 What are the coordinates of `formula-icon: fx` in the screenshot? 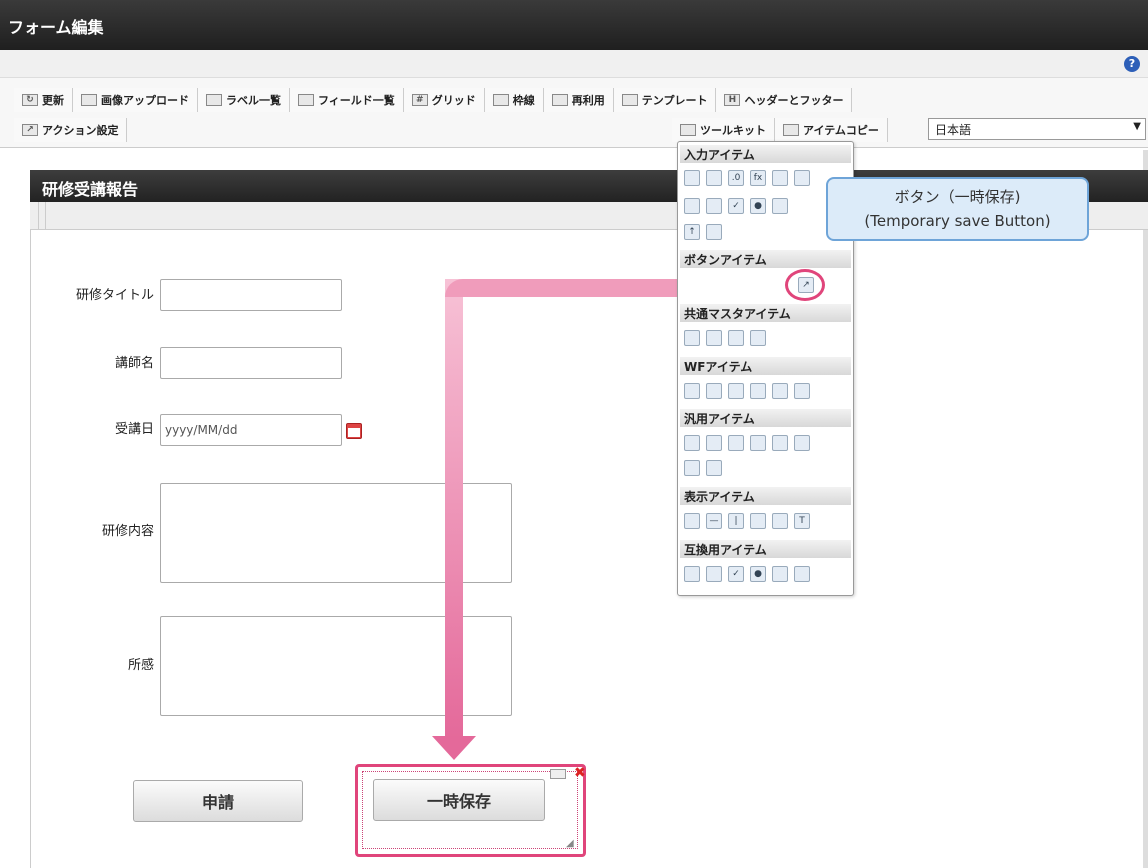 It's located at (758, 178).